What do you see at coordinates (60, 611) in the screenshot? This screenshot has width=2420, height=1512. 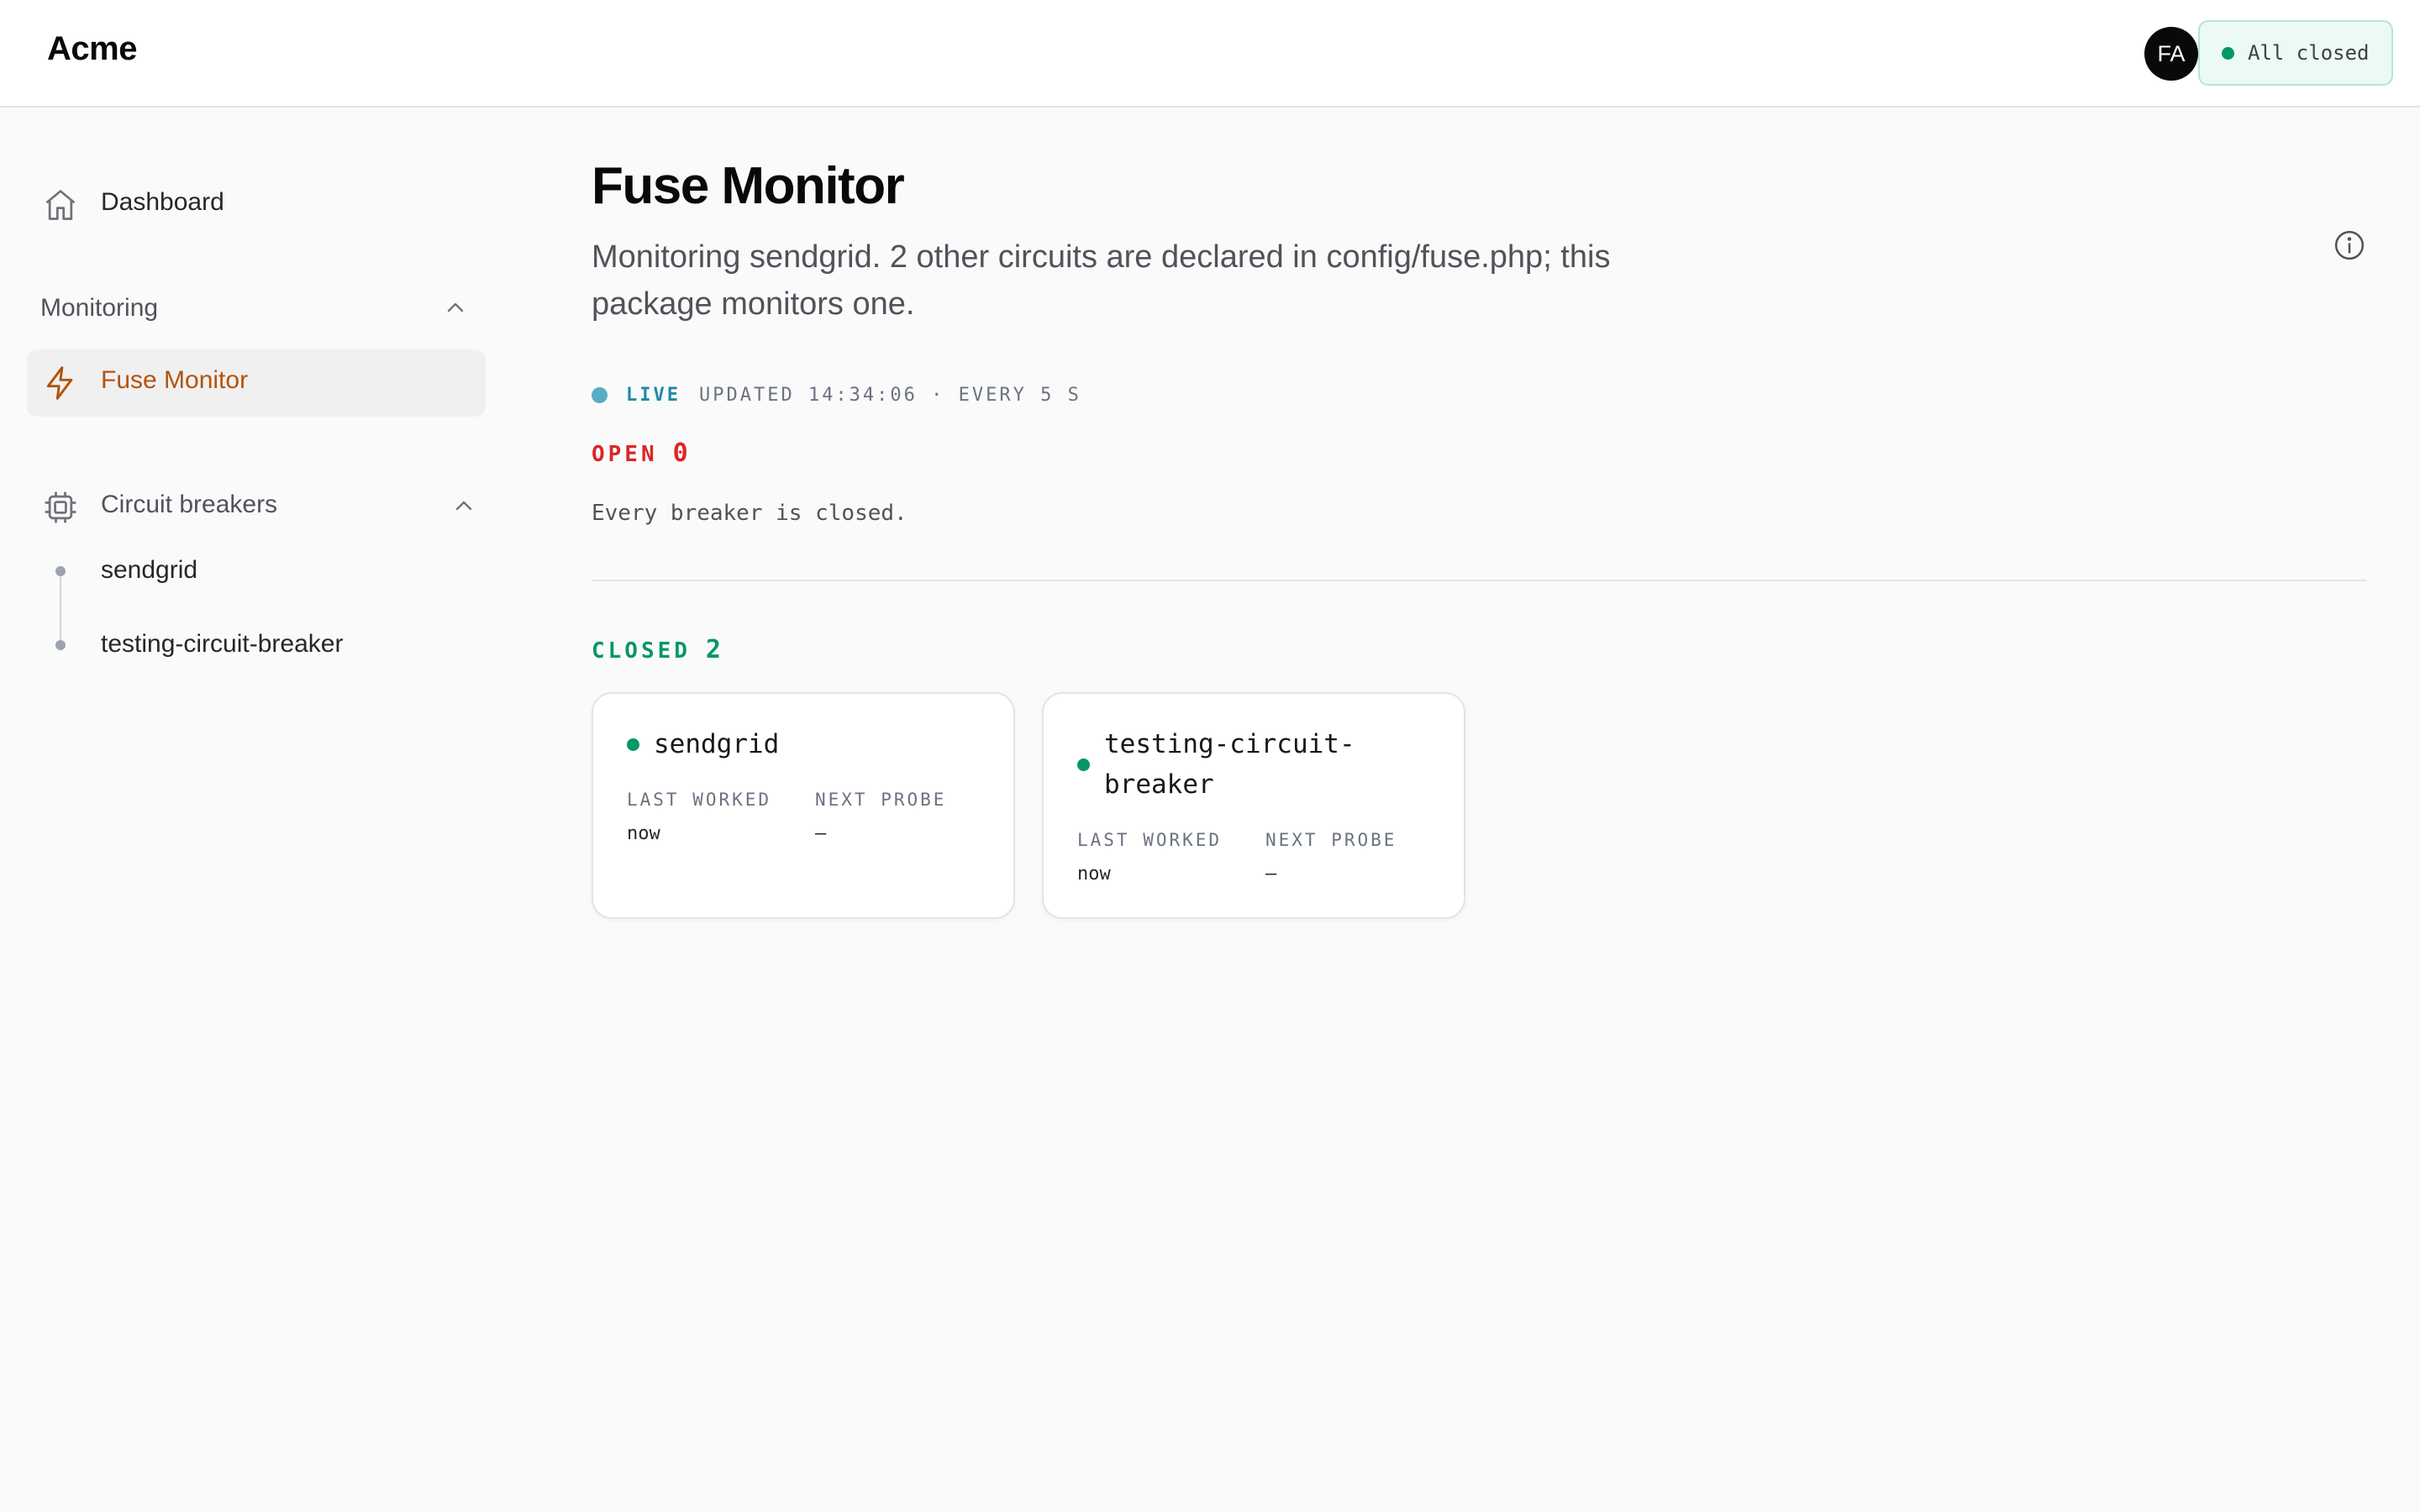 I see `tree-connector` at bounding box center [60, 611].